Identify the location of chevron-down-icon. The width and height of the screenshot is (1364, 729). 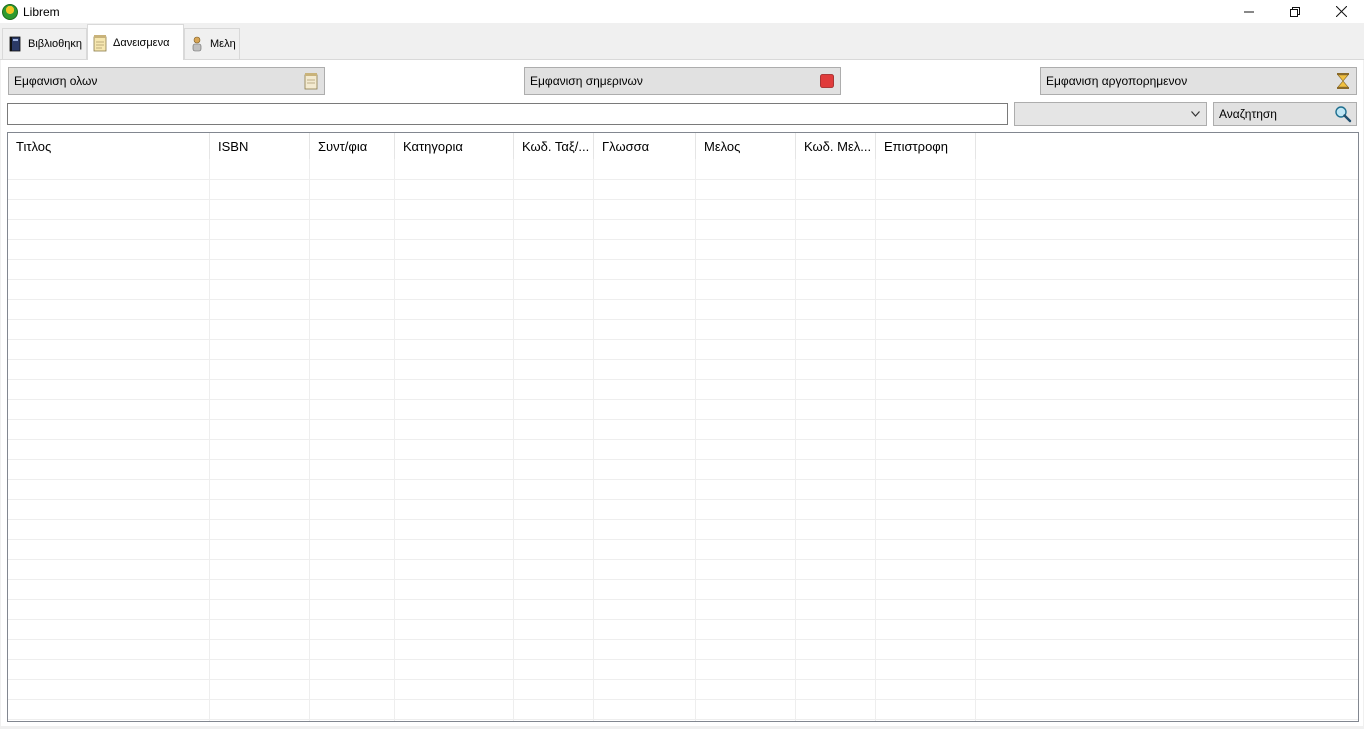
(1195, 114).